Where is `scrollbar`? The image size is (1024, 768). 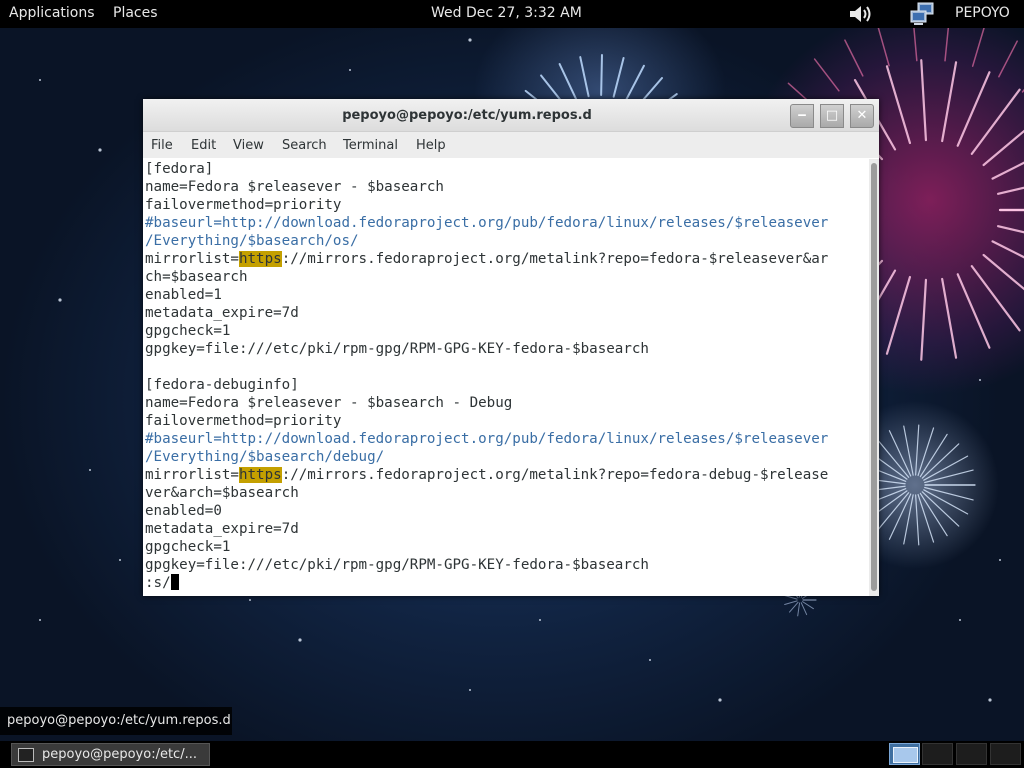
scrollbar is located at coordinates (874, 377).